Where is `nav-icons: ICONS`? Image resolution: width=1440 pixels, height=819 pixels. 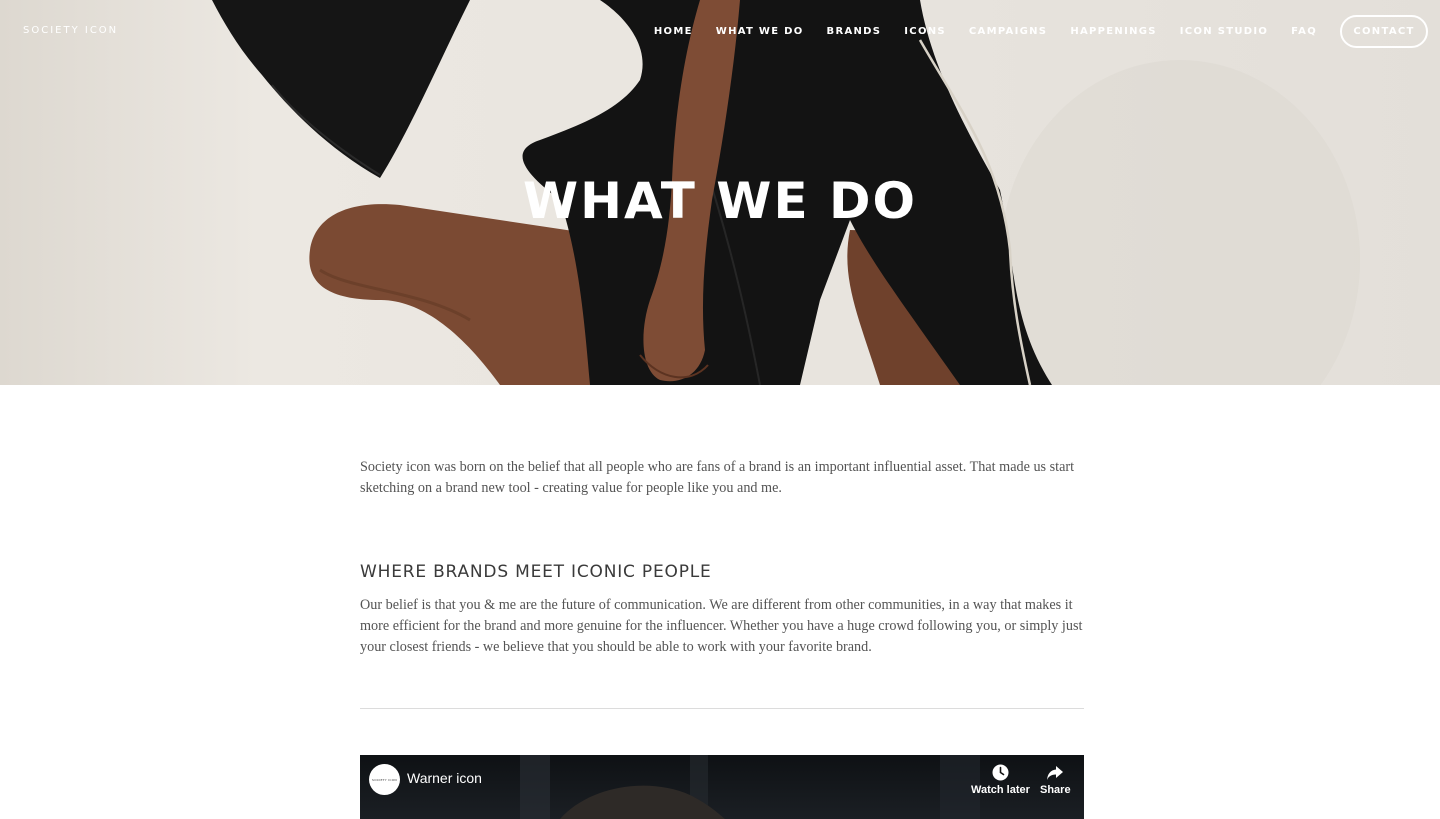 nav-icons: ICONS is located at coordinates (925, 31).